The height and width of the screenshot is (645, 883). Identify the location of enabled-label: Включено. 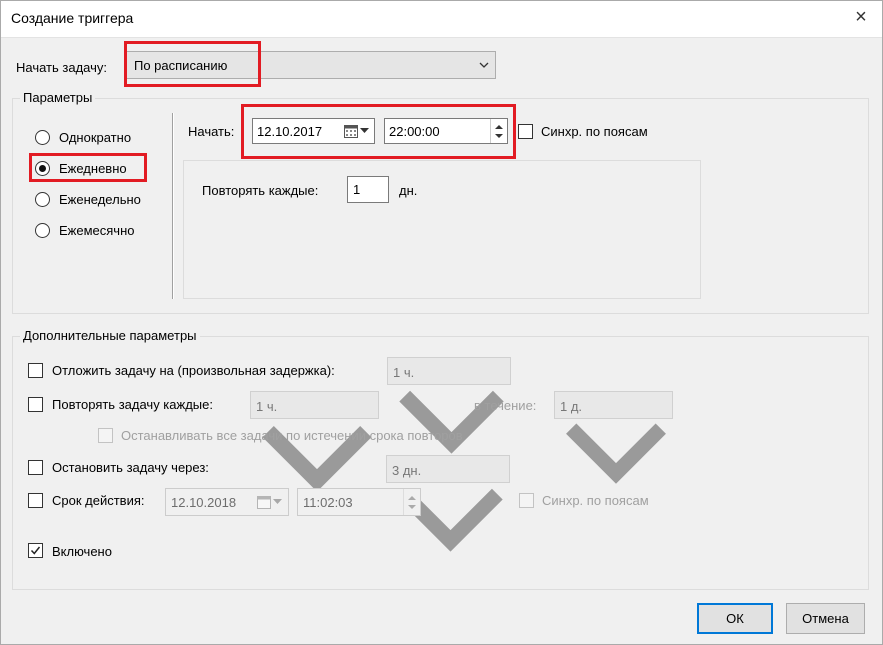
(82, 551).